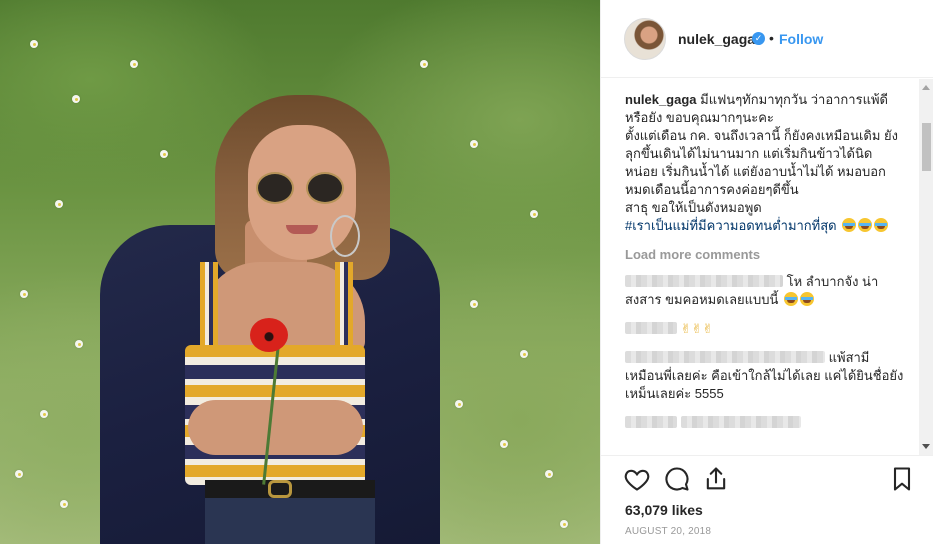  What do you see at coordinates (661, 99) in the screenshot?
I see `caption-username: nulek_gaga` at bounding box center [661, 99].